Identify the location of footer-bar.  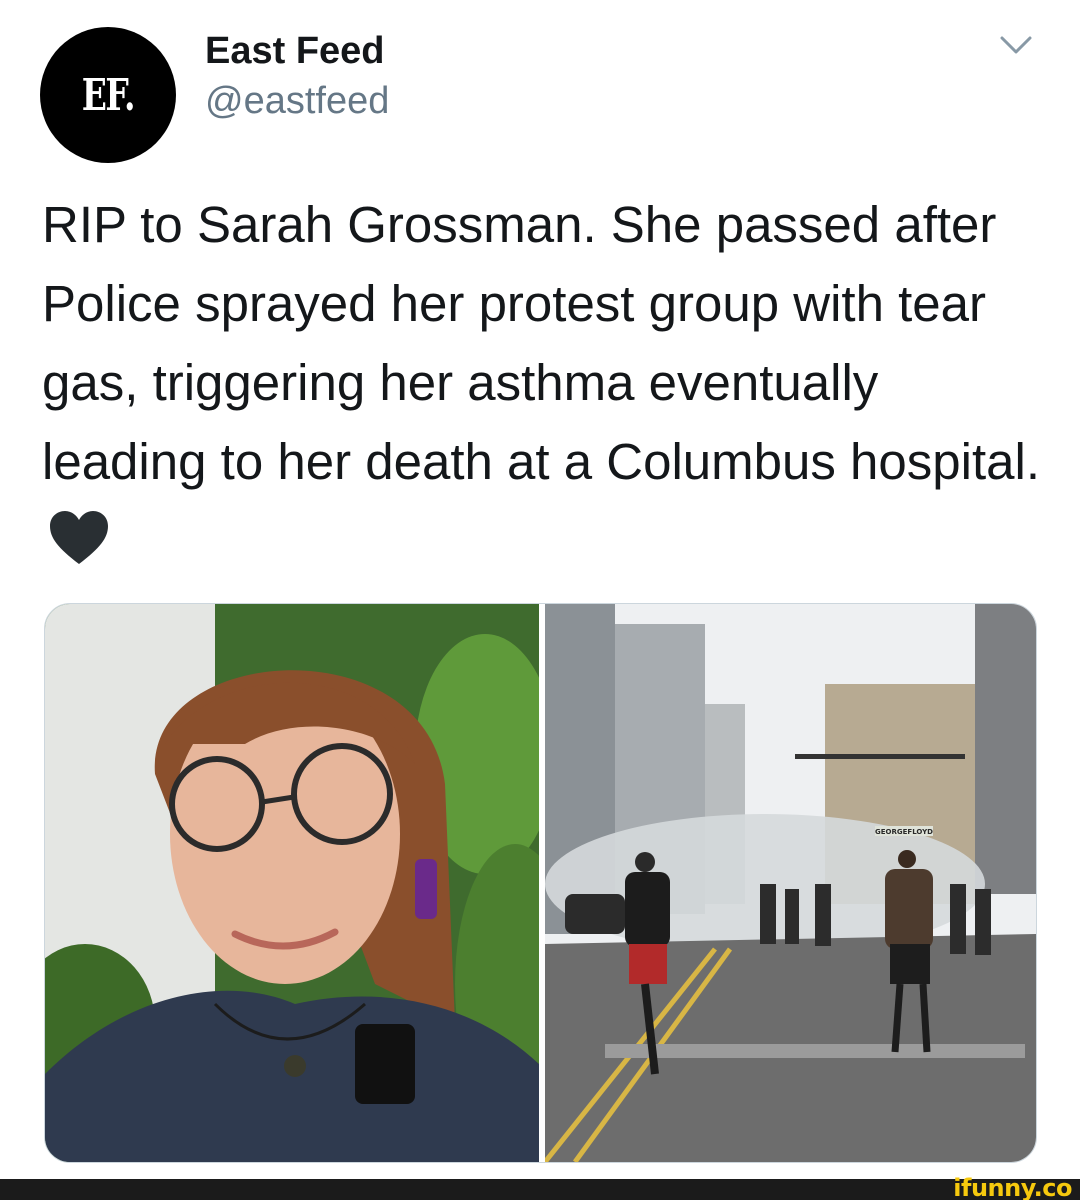
(540, 1189).